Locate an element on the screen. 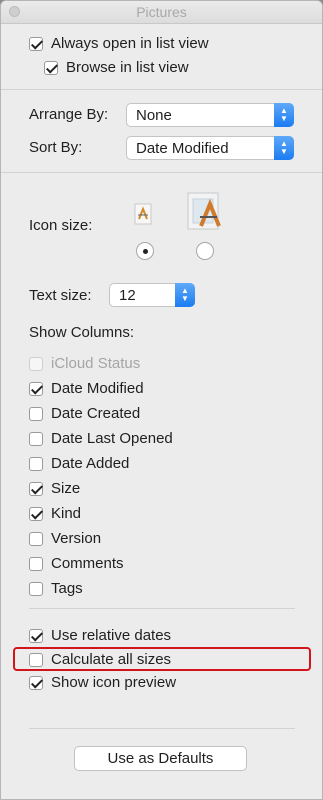 This screenshot has width=323, height=800. column-date-last-opened: Date Last Opened is located at coordinates (101, 438).